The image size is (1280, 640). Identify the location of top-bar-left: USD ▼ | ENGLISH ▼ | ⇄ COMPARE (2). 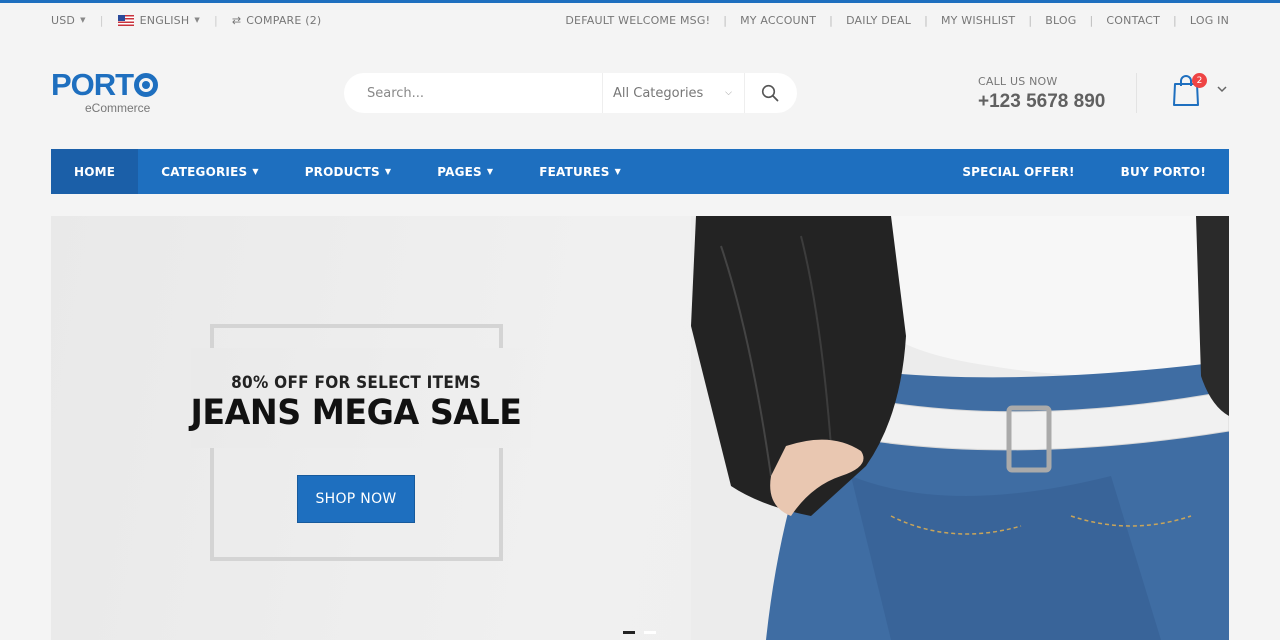
(186, 20).